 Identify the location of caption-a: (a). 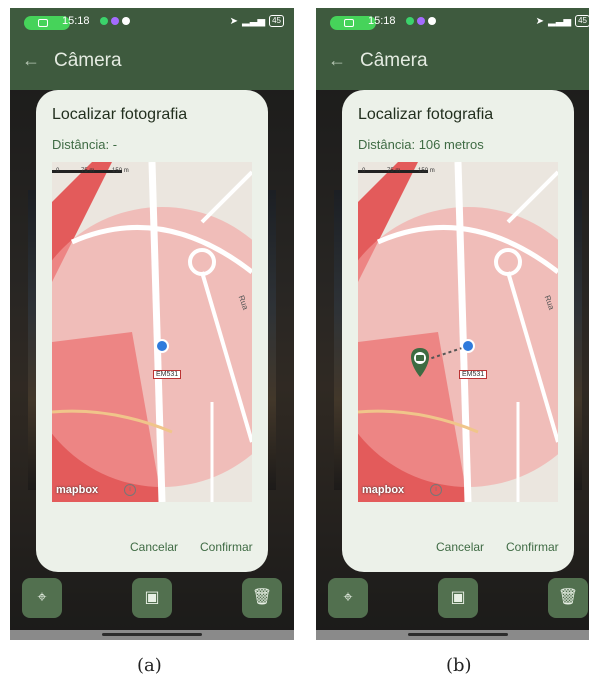
(149, 665).